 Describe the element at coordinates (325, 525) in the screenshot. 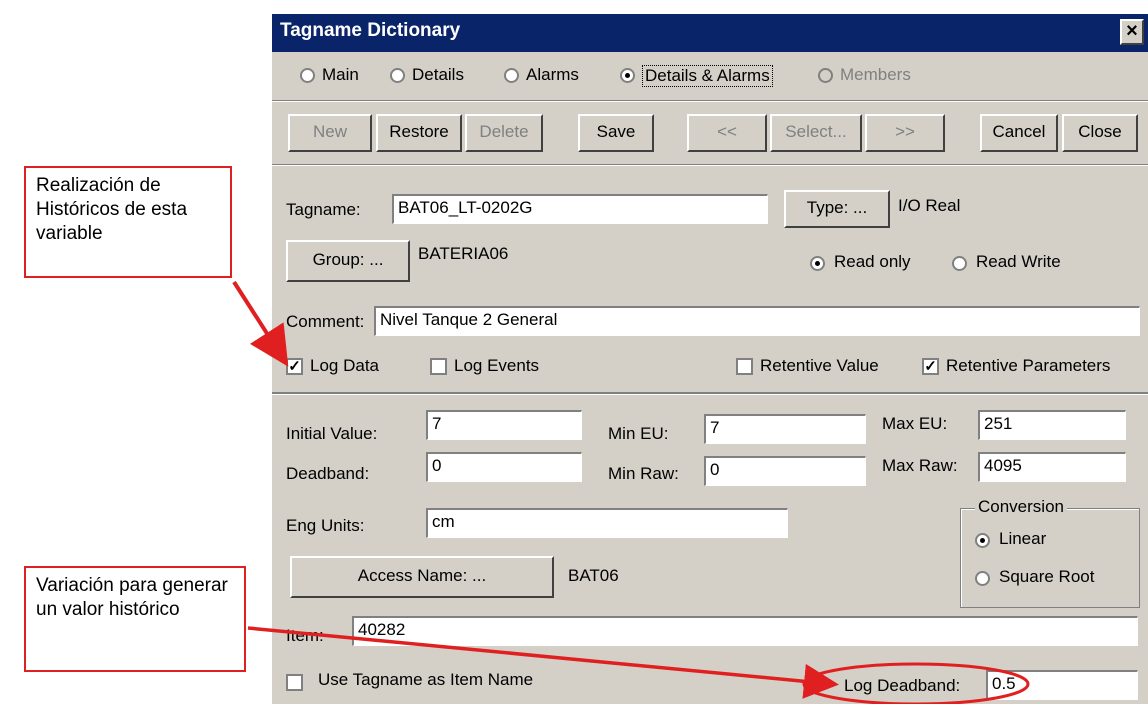

I see `eng-units-label: Eng Units:` at that location.